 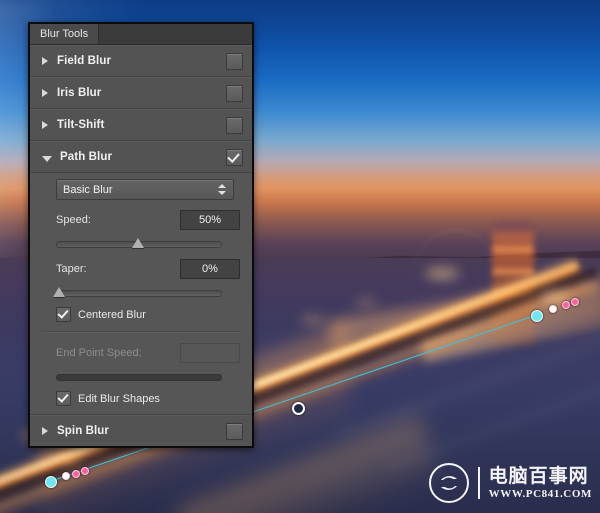 What do you see at coordinates (538, 475) in the screenshot?
I see `site-name: 电脑百事网` at bounding box center [538, 475].